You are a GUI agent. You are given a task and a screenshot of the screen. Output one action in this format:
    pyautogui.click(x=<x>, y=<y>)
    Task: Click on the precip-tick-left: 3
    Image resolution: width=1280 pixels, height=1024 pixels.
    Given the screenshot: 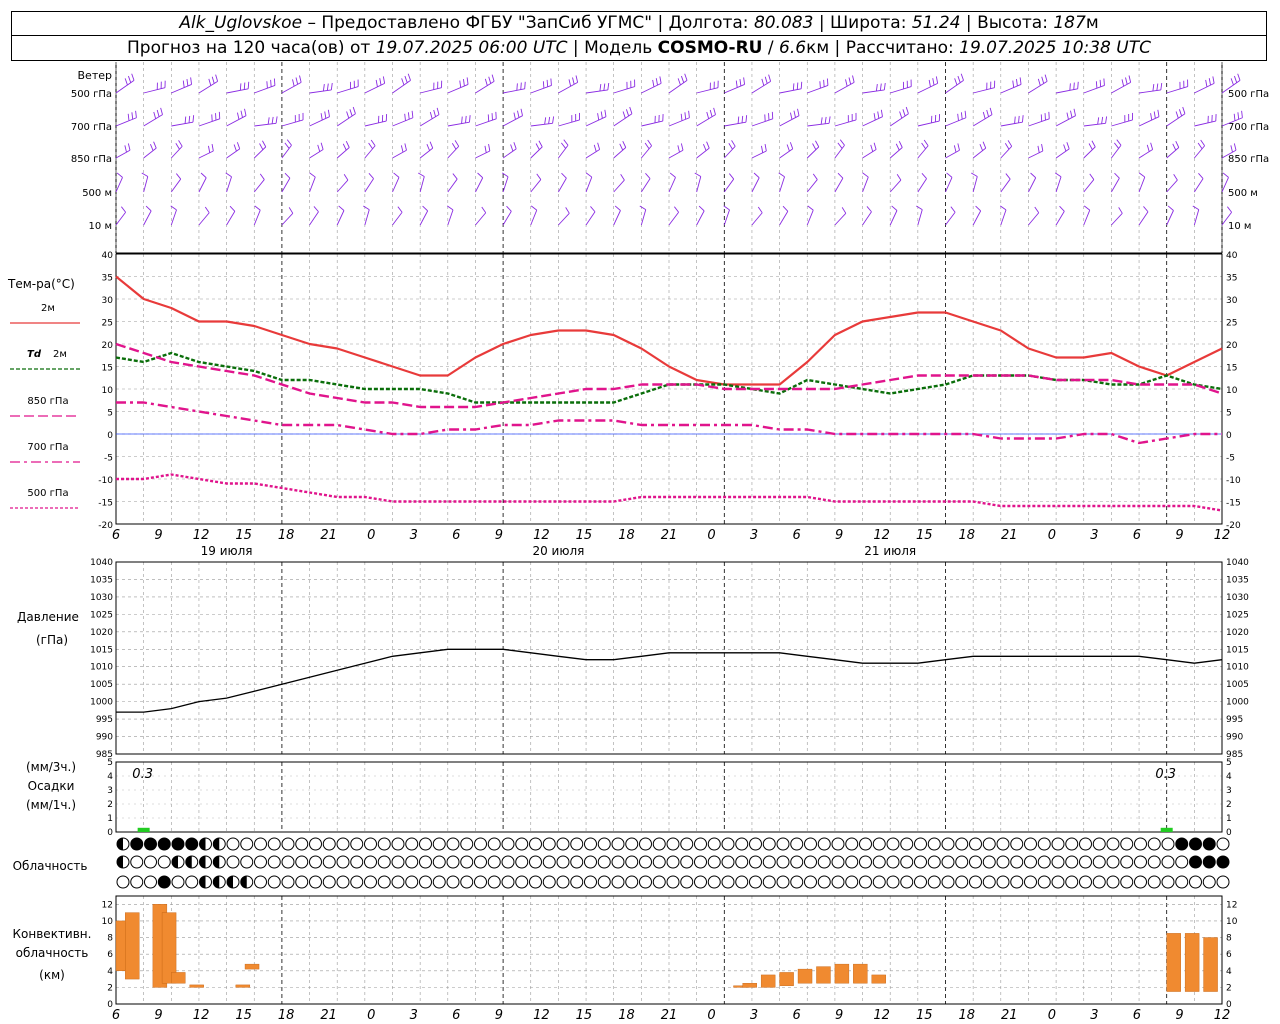 What is the action you would take?
    pyautogui.click(x=110, y=791)
    